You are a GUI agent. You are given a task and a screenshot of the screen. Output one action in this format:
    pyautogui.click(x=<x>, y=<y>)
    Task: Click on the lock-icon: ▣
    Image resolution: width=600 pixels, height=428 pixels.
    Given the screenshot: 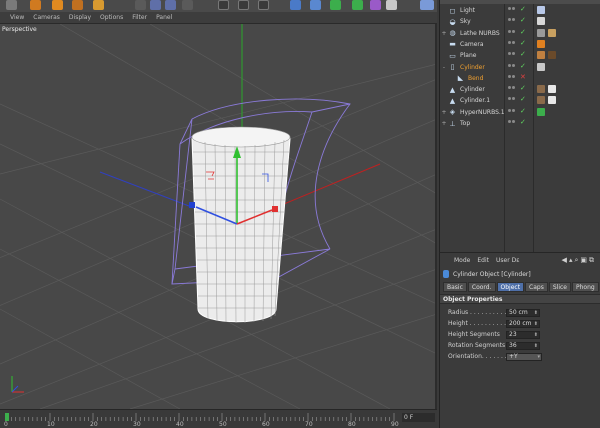 What is the action you would take?
    pyautogui.click(x=584, y=260)
    